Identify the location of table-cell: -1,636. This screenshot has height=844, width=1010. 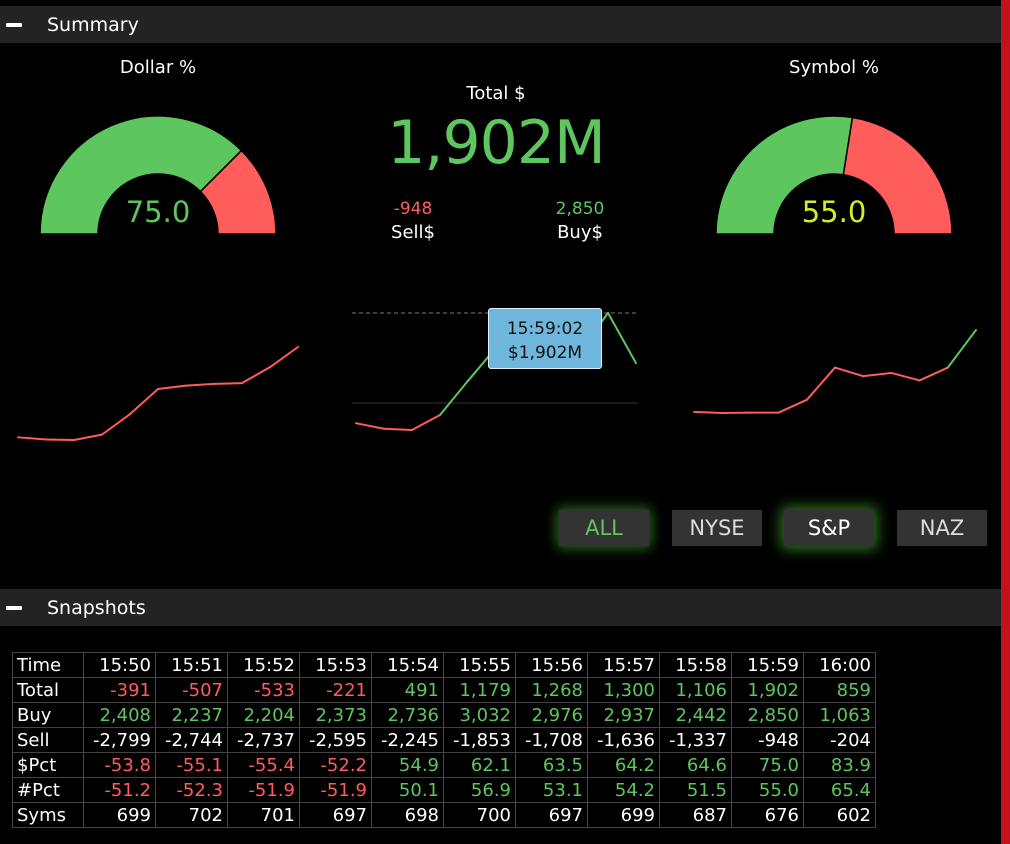
(623, 740).